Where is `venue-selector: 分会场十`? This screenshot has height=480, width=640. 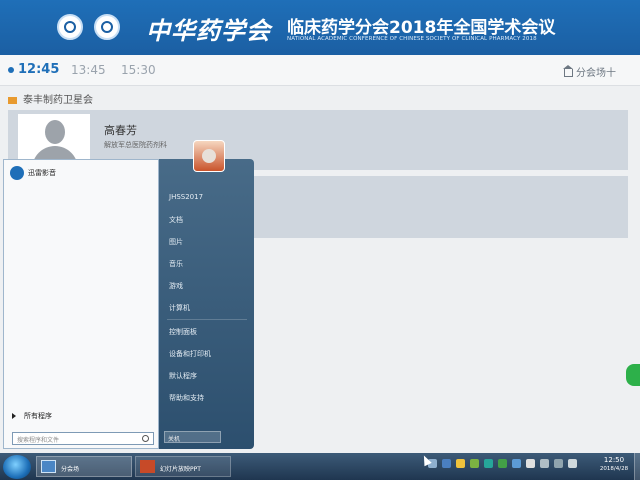 venue-selector: 分会场十 is located at coordinates (589, 71).